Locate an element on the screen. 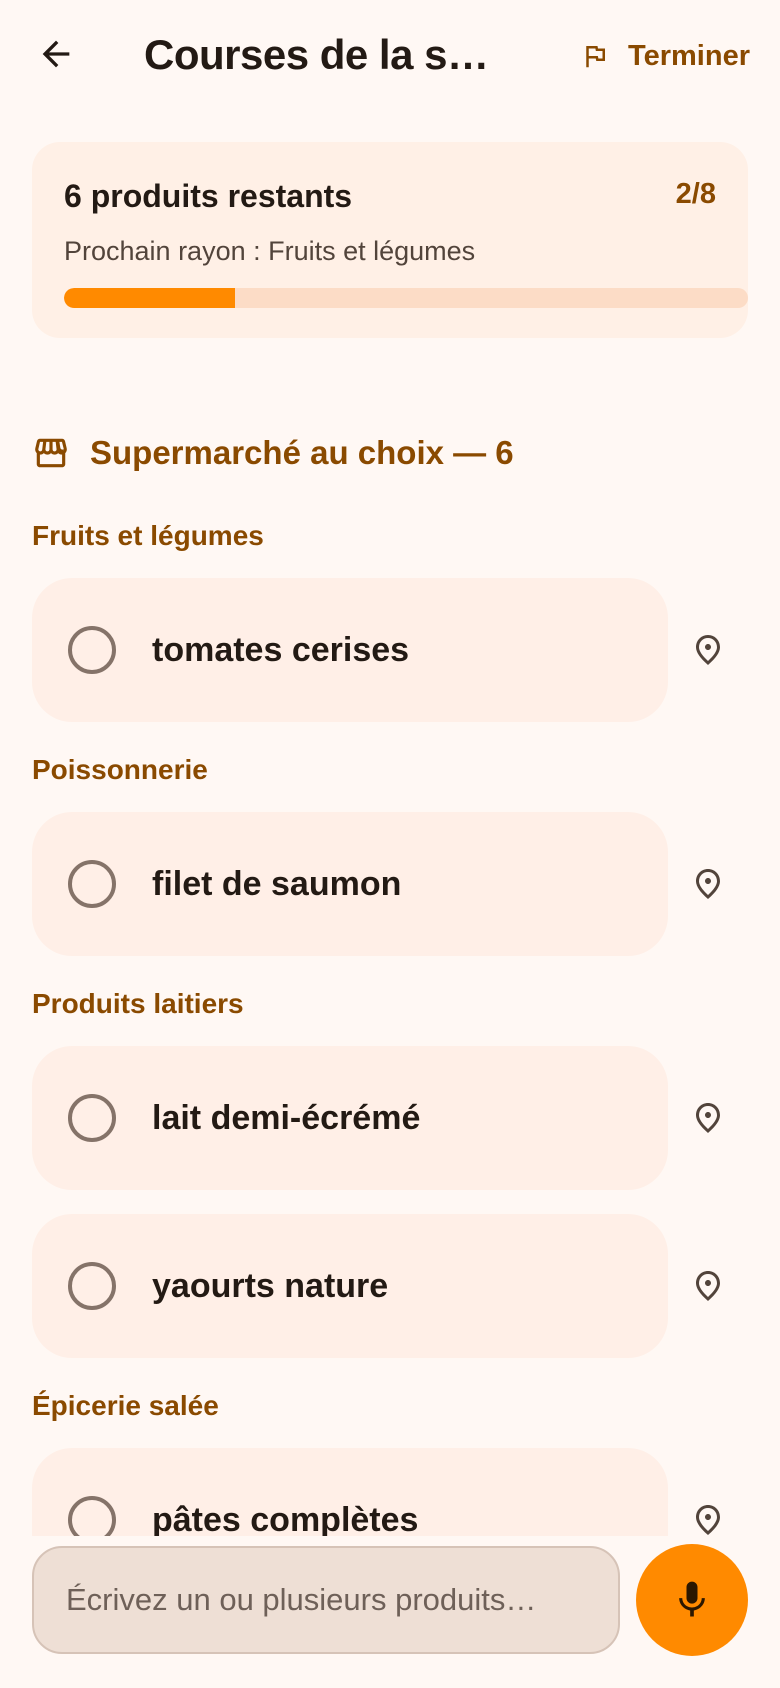  list-item: pâtes complètes is located at coordinates (350, 1492).